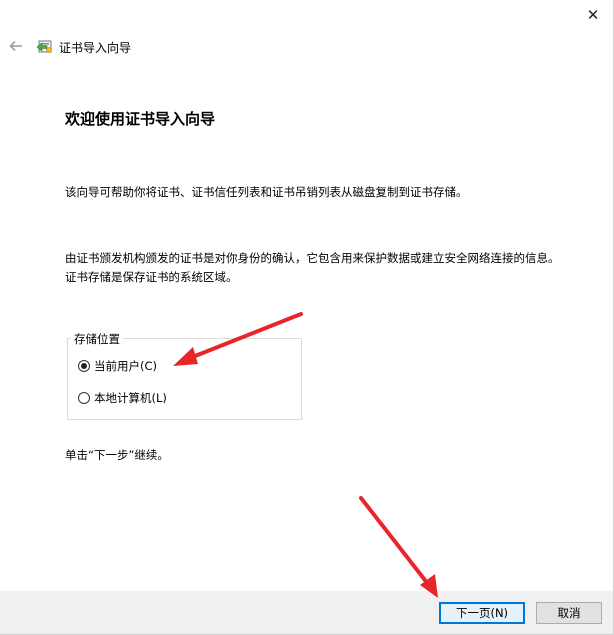  Describe the element at coordinates (84, 398) in the screenshot. I see `radio-button-unchecked` at that location.